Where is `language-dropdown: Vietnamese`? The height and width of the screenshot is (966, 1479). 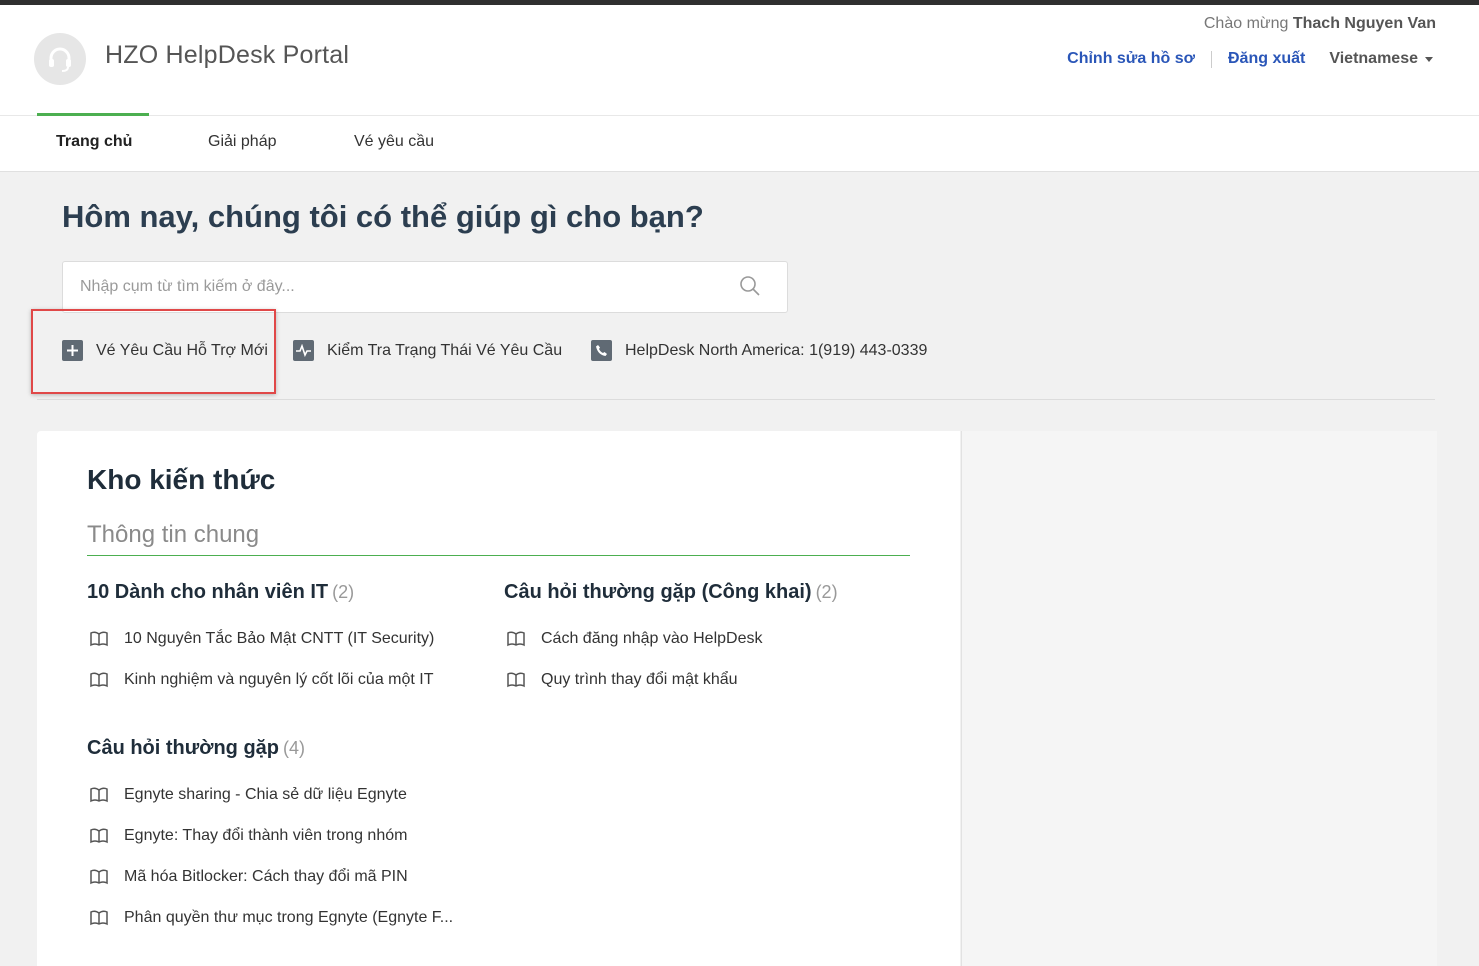 language-dropdown: Vietnamese is located at coordinates (1381, 59).